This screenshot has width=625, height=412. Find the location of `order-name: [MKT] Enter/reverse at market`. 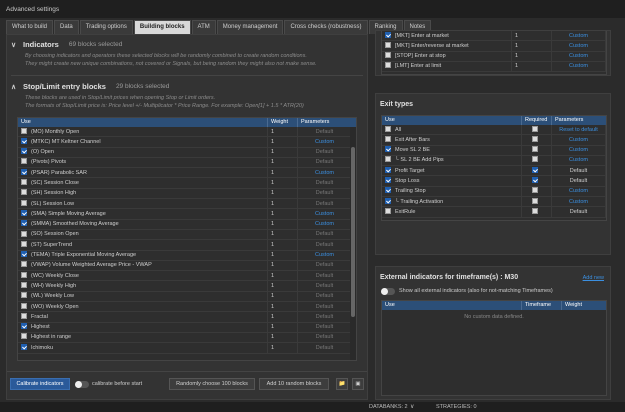

order-name: [MKT] Enter/reverse at market is located at coordinates (447, 46).